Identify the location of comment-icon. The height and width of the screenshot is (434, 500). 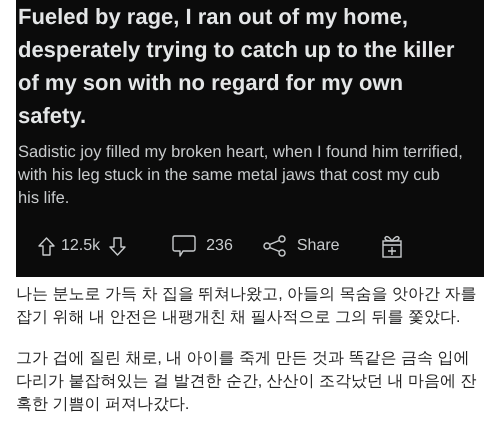
(184, 246).